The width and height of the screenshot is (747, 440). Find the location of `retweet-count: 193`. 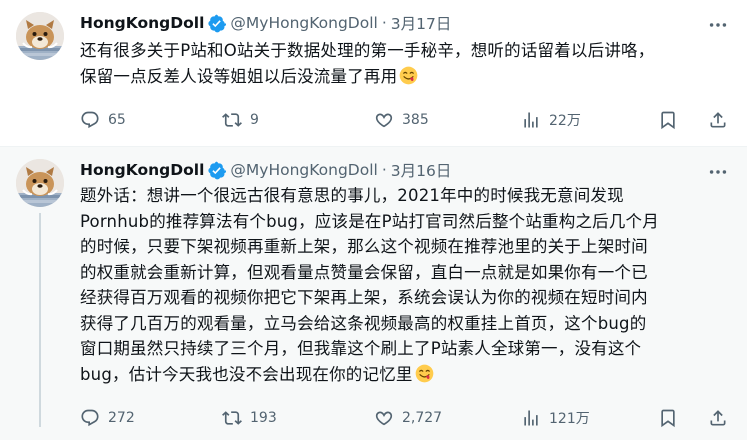

retweet-count: 193 is located at coordinates (263, 418).